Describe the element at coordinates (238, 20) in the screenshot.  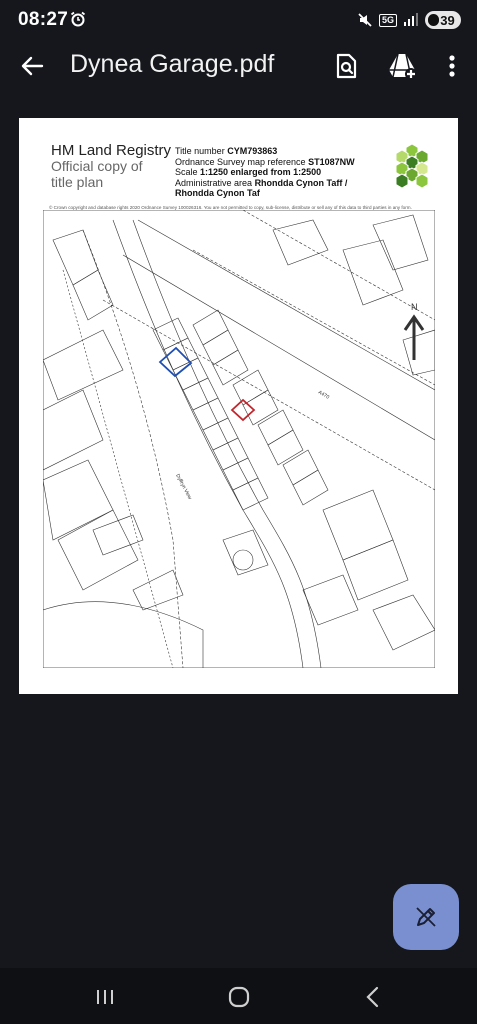
I see `status-bar: 08:27 5G 39` at that location.